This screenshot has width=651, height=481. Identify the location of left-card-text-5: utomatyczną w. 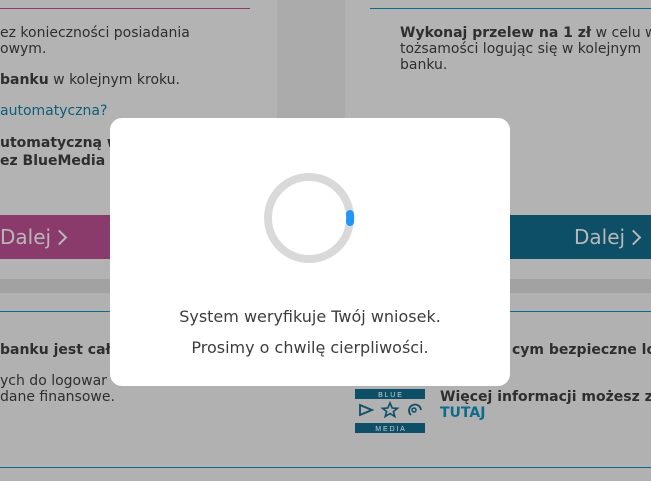
(60, 143).